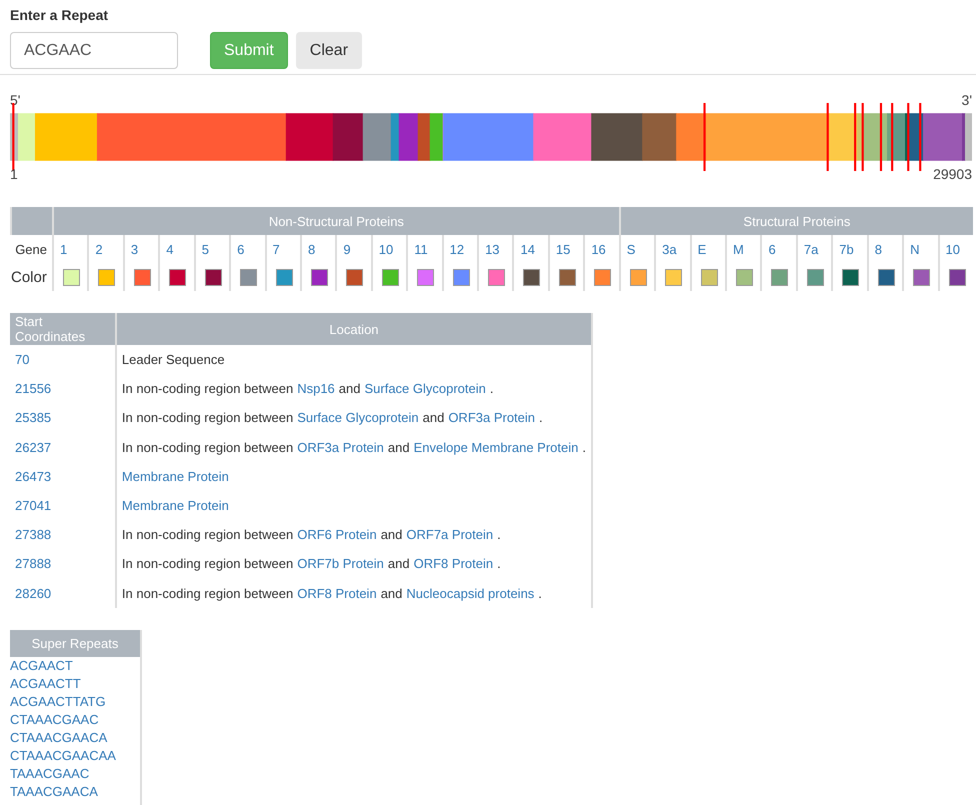 This screenshot has height=805, width=976. What do you see at coordinates (276, 249) in the screenshot?
I see `gene-link: 7` at bounding box center [276, 249].